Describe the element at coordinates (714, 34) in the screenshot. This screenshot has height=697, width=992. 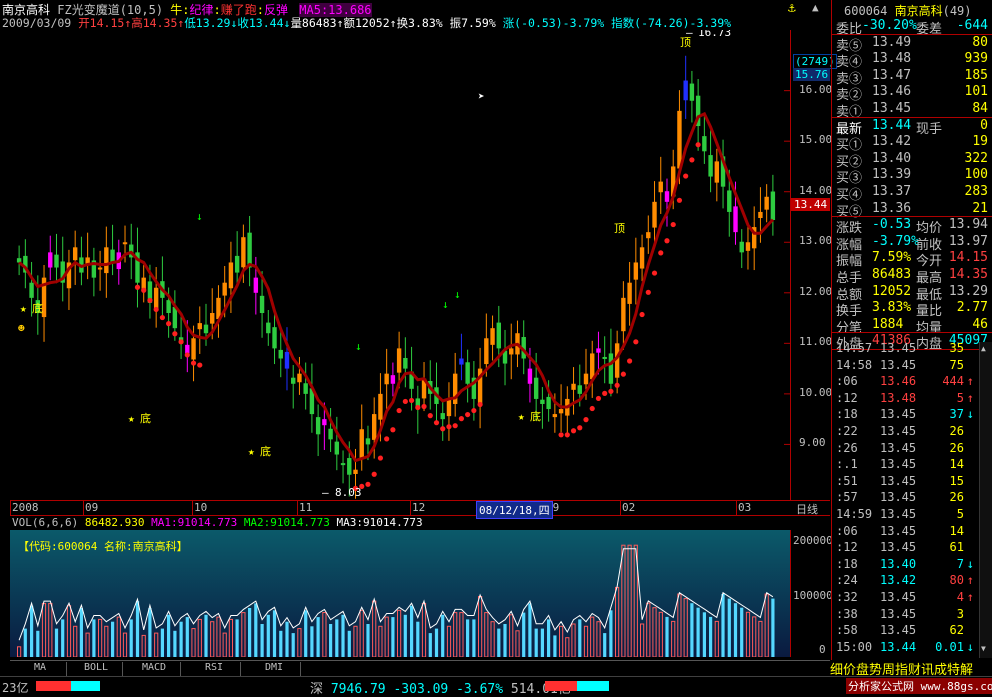
I see `peak-price-label: 16.73` at that location.